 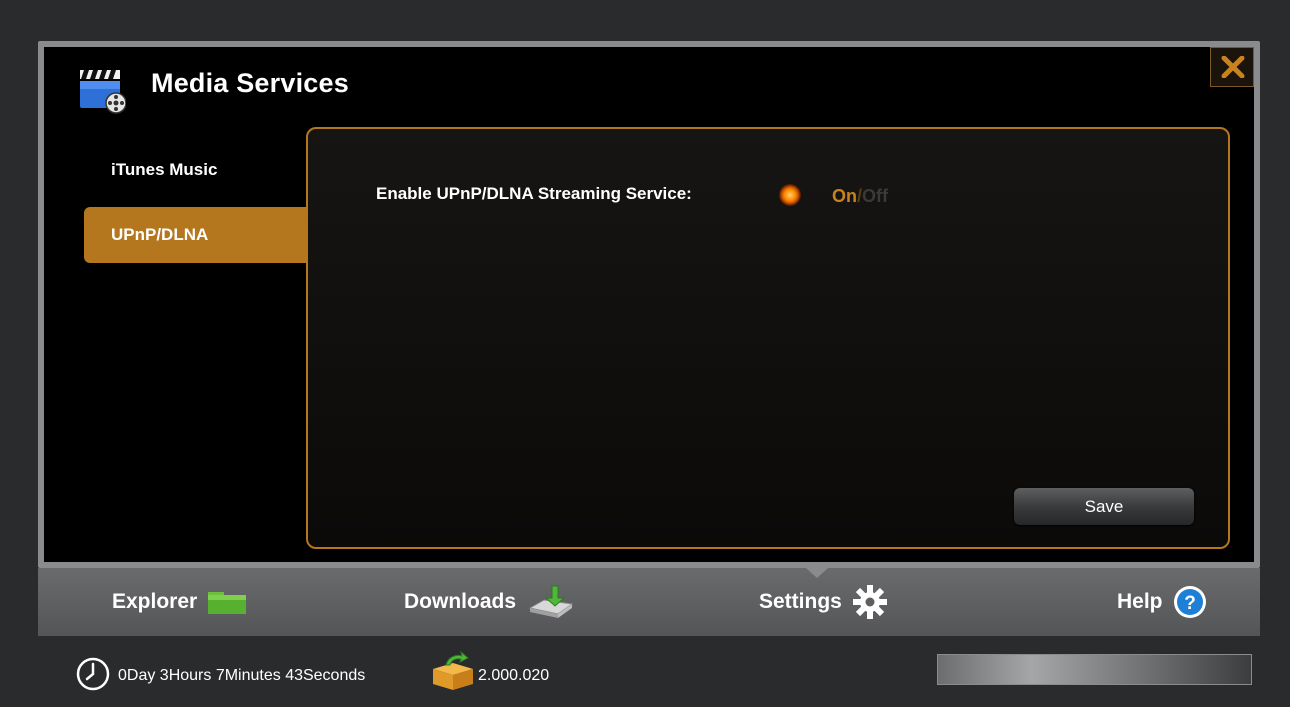 What do you see at coordinates (817, 573) in the screenshot?
I see `active-nav-pointer` at bounding box center [817, 573].